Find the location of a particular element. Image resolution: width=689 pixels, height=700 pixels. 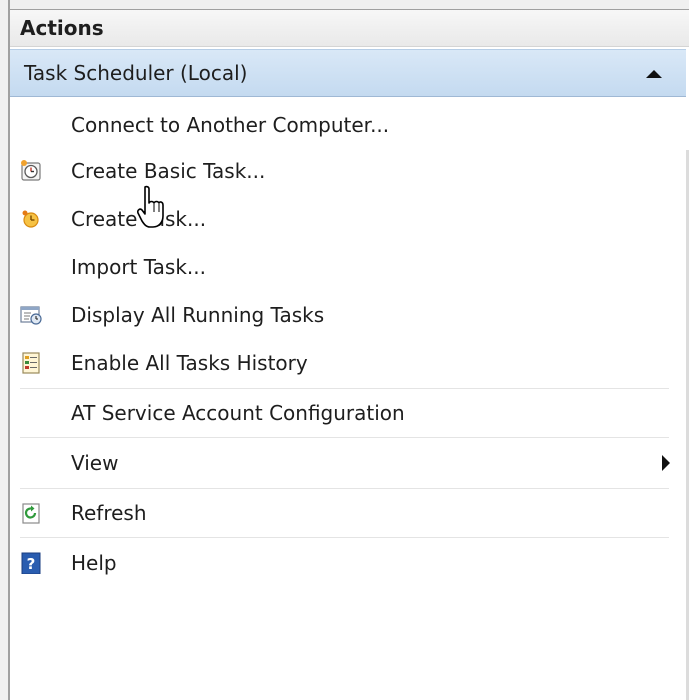

collapse-arrow-icon is located at coordinates (654, 74).